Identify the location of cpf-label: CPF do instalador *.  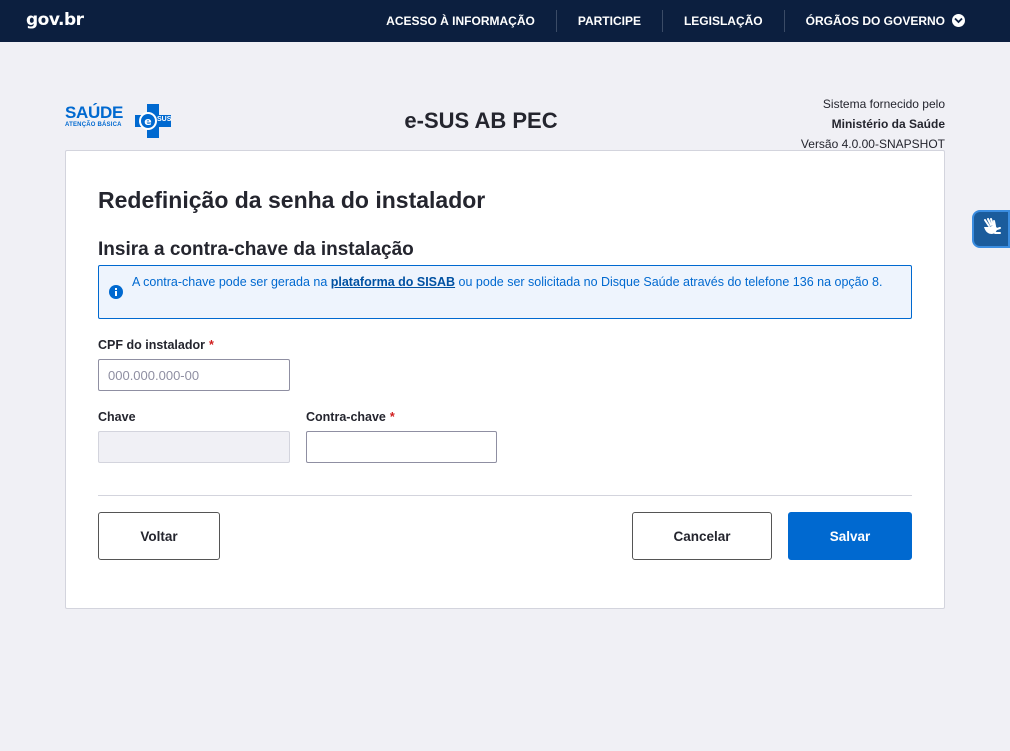
(156, 345).